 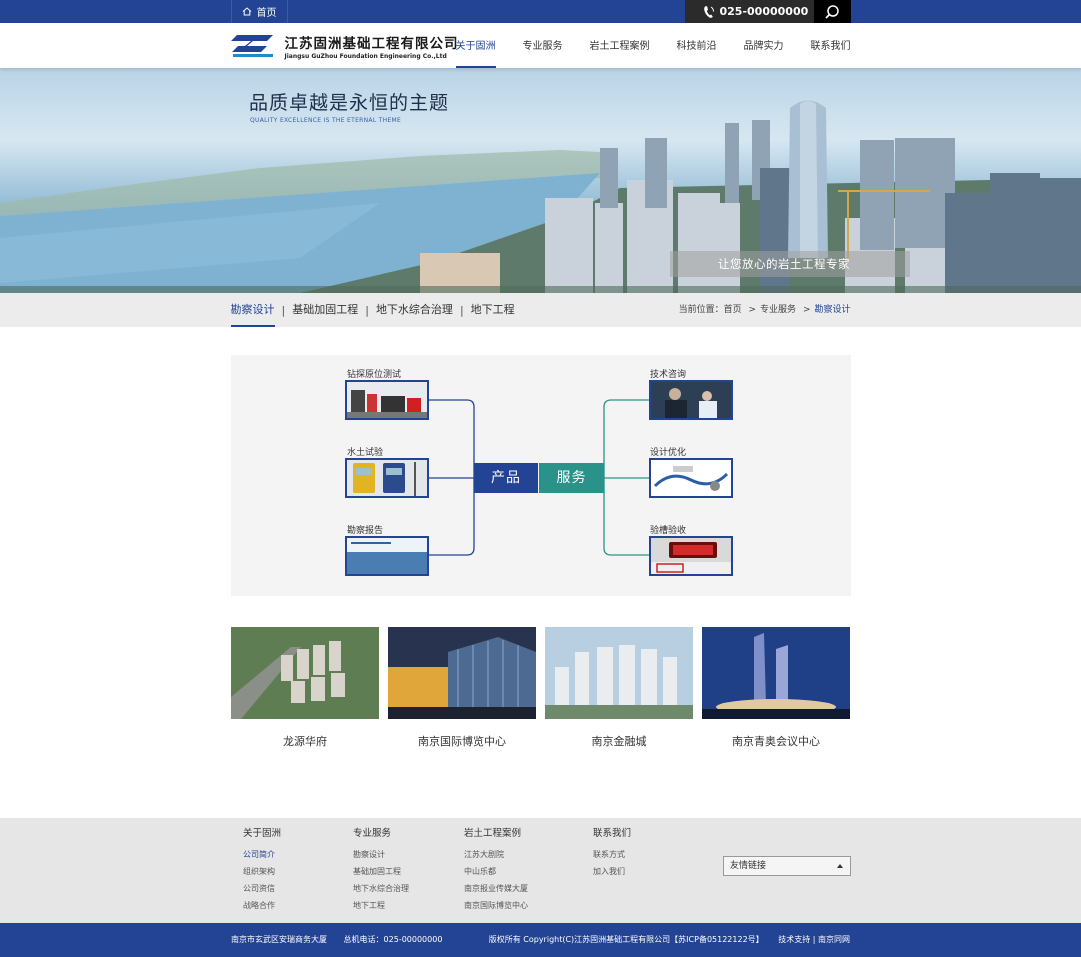 What do you see at coordinates (733, 310) in the screenshot?
I see `breadcrumb-home: 首页` at bounding box center [733, 310].